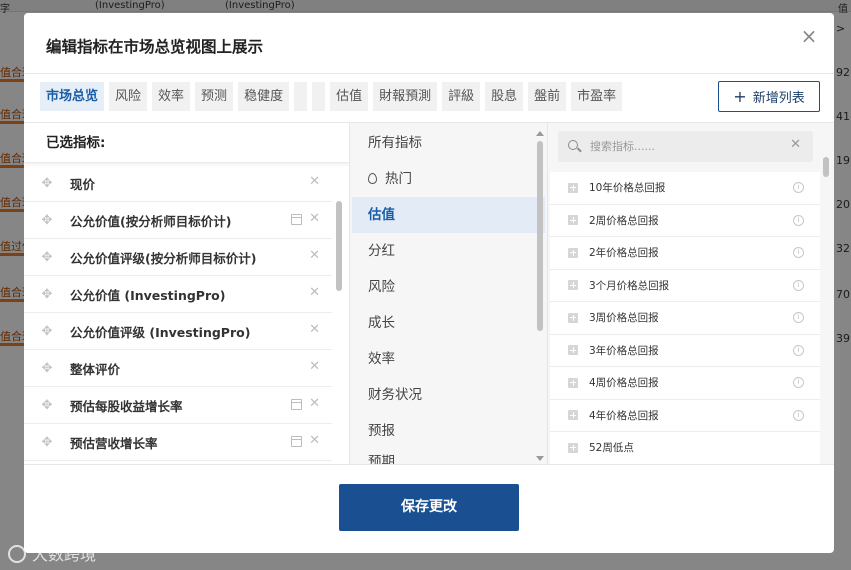 The image size is (851, 570). What do you see at coordinates (597, 96) in the screenshot?
I see `tab-pe-ratio: 市盈率` at bounding box center [597, 96].